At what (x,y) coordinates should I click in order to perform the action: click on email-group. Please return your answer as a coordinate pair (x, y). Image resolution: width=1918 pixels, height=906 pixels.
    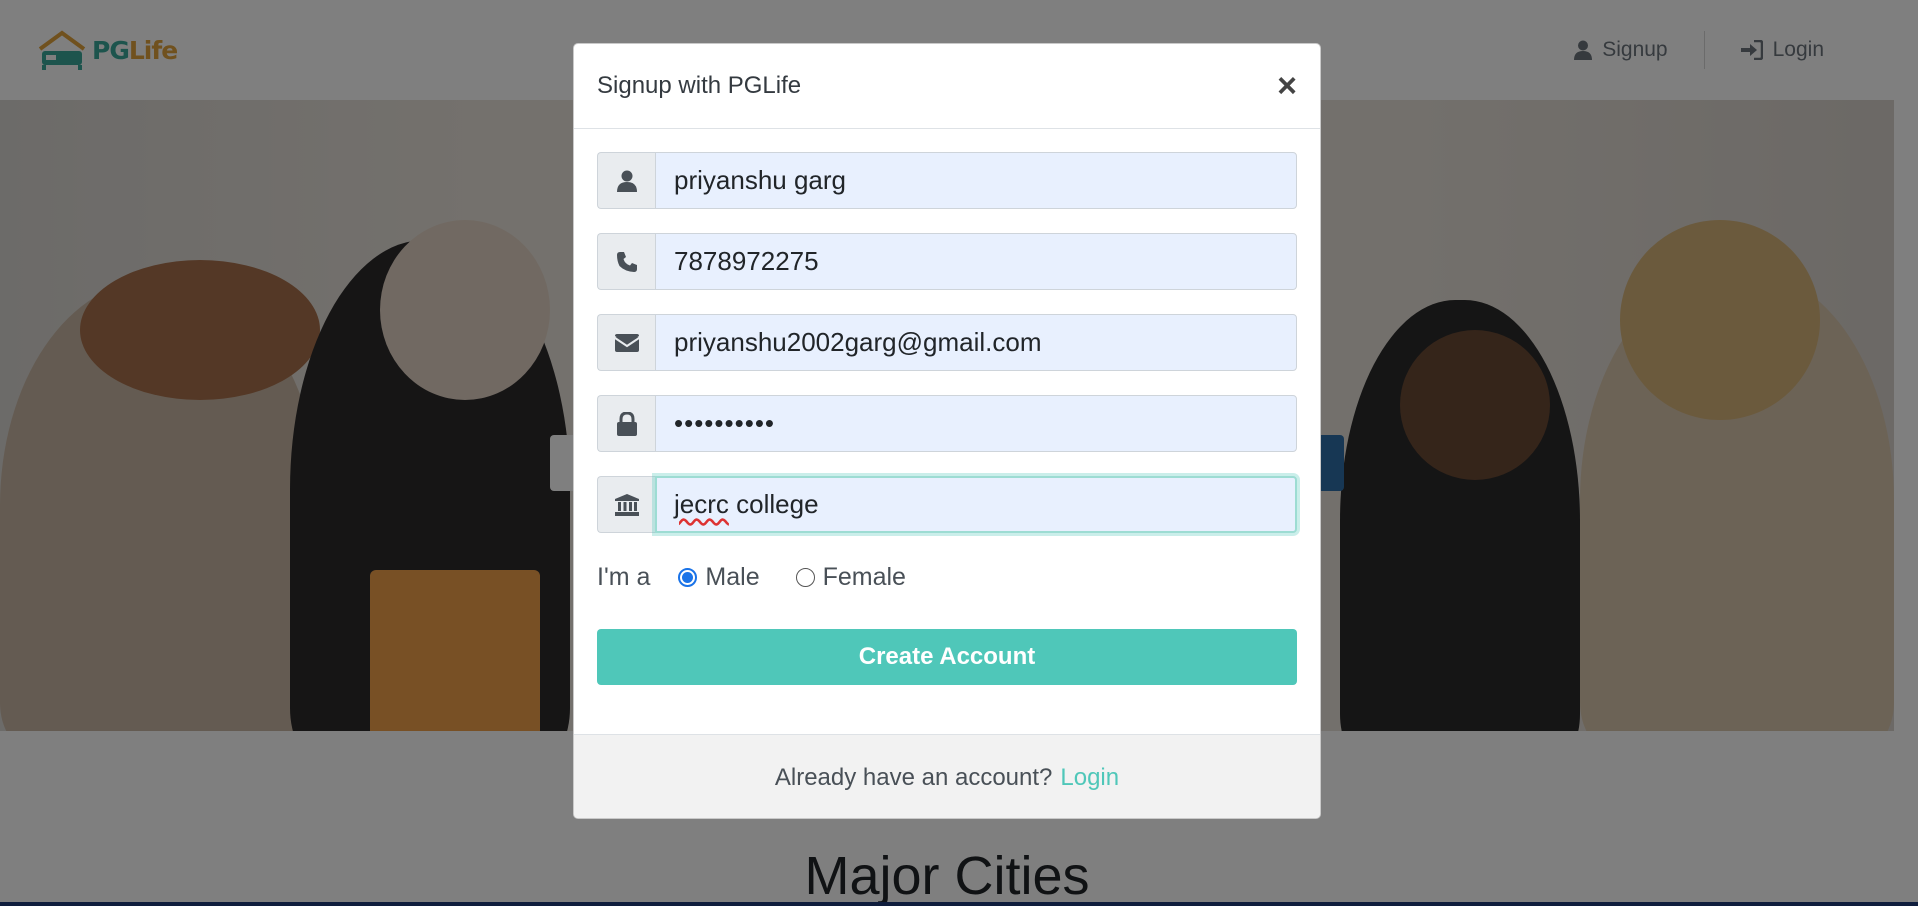
    Looking at the image, I should click on (947, 342).